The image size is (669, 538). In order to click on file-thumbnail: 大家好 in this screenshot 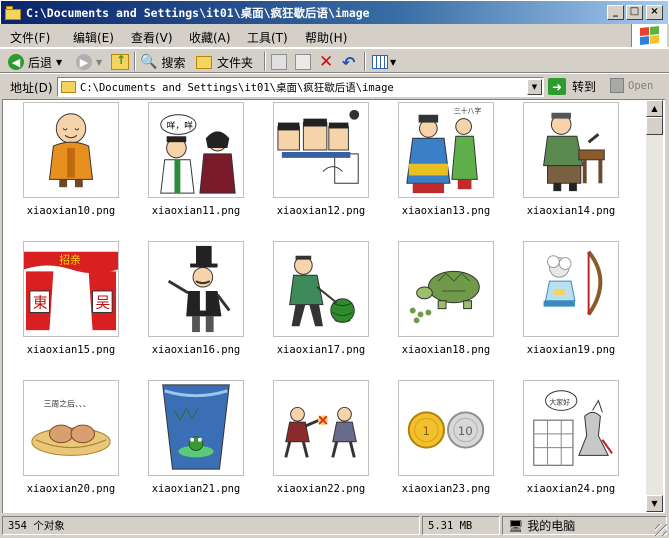, I will do `click(571, 428)`.